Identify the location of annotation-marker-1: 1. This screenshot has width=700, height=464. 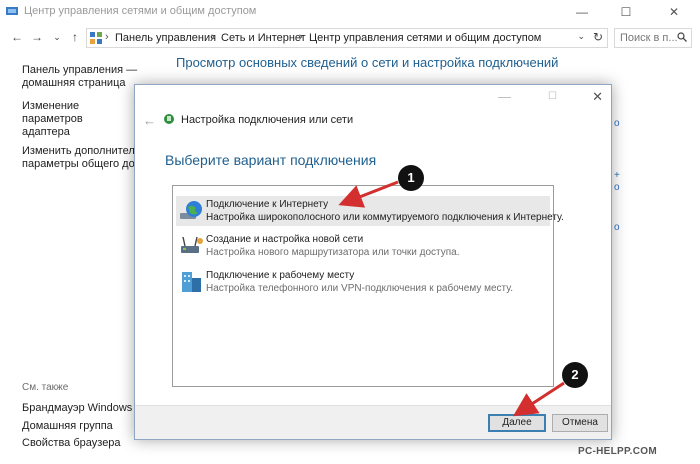
(411, 178).